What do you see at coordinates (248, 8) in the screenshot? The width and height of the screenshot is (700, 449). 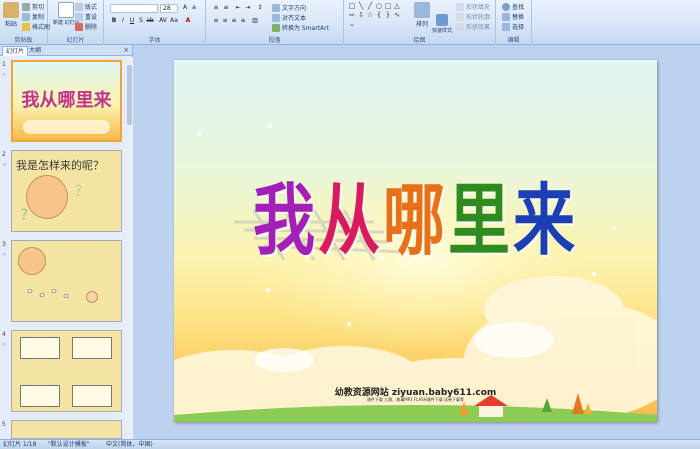 I see `increase-indent-button: ⇥` at bounding box center [248, 8].